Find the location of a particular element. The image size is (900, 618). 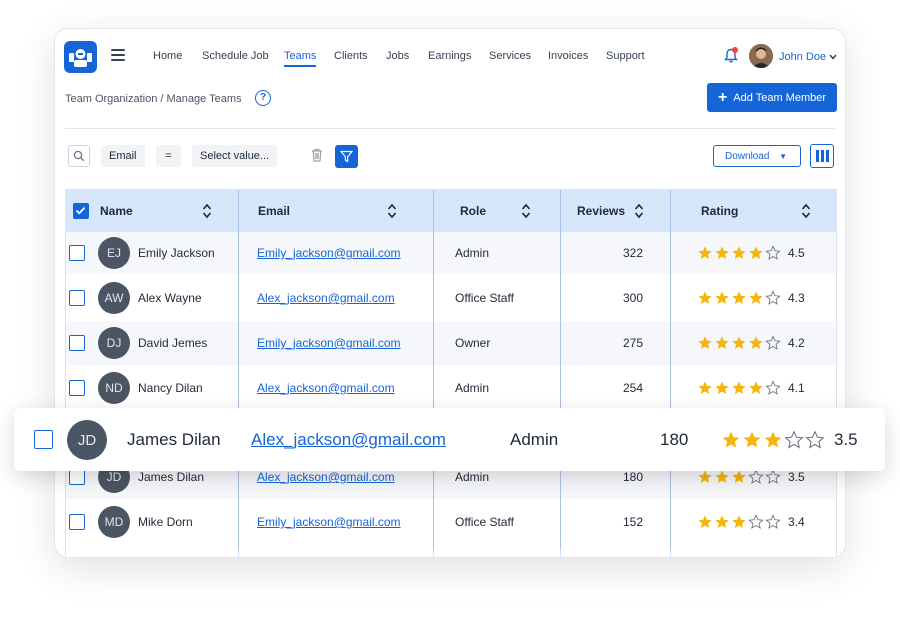

menu-icon is located at coordinates (118, 55).